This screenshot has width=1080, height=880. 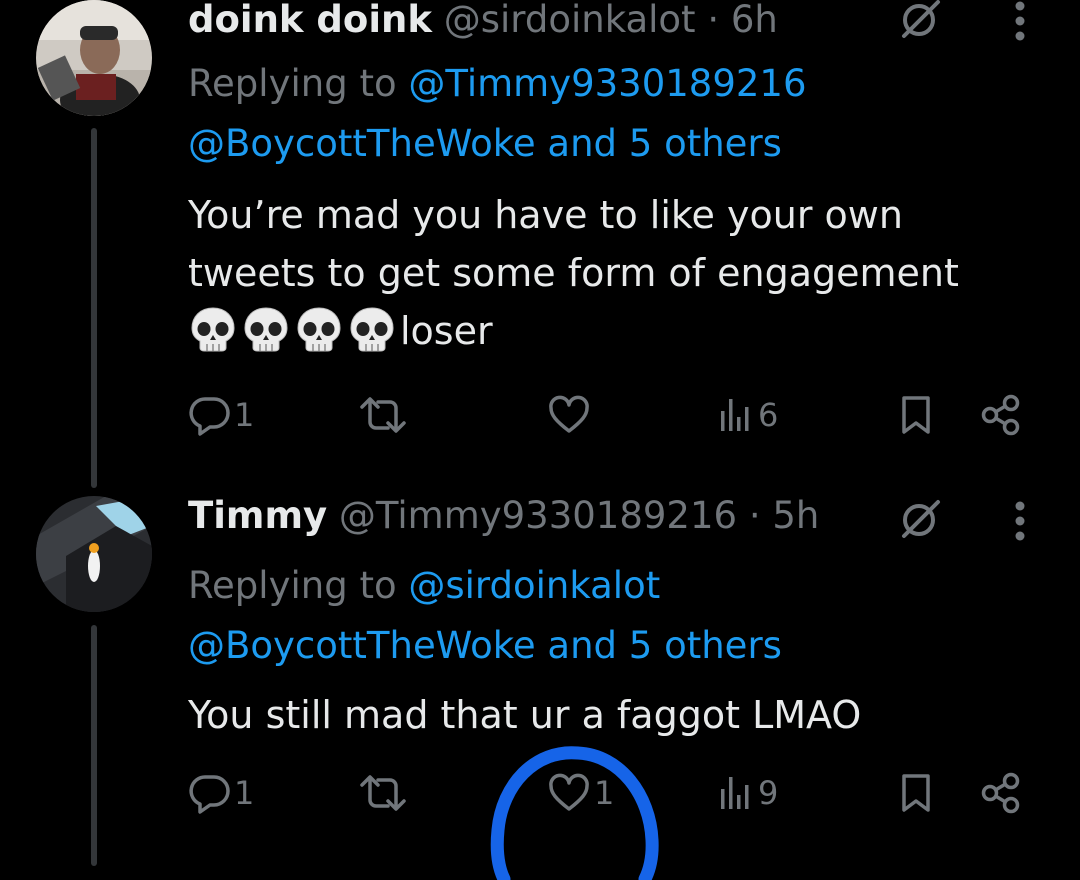 I want to click on view-count: 9, so click(x=768, y=793).